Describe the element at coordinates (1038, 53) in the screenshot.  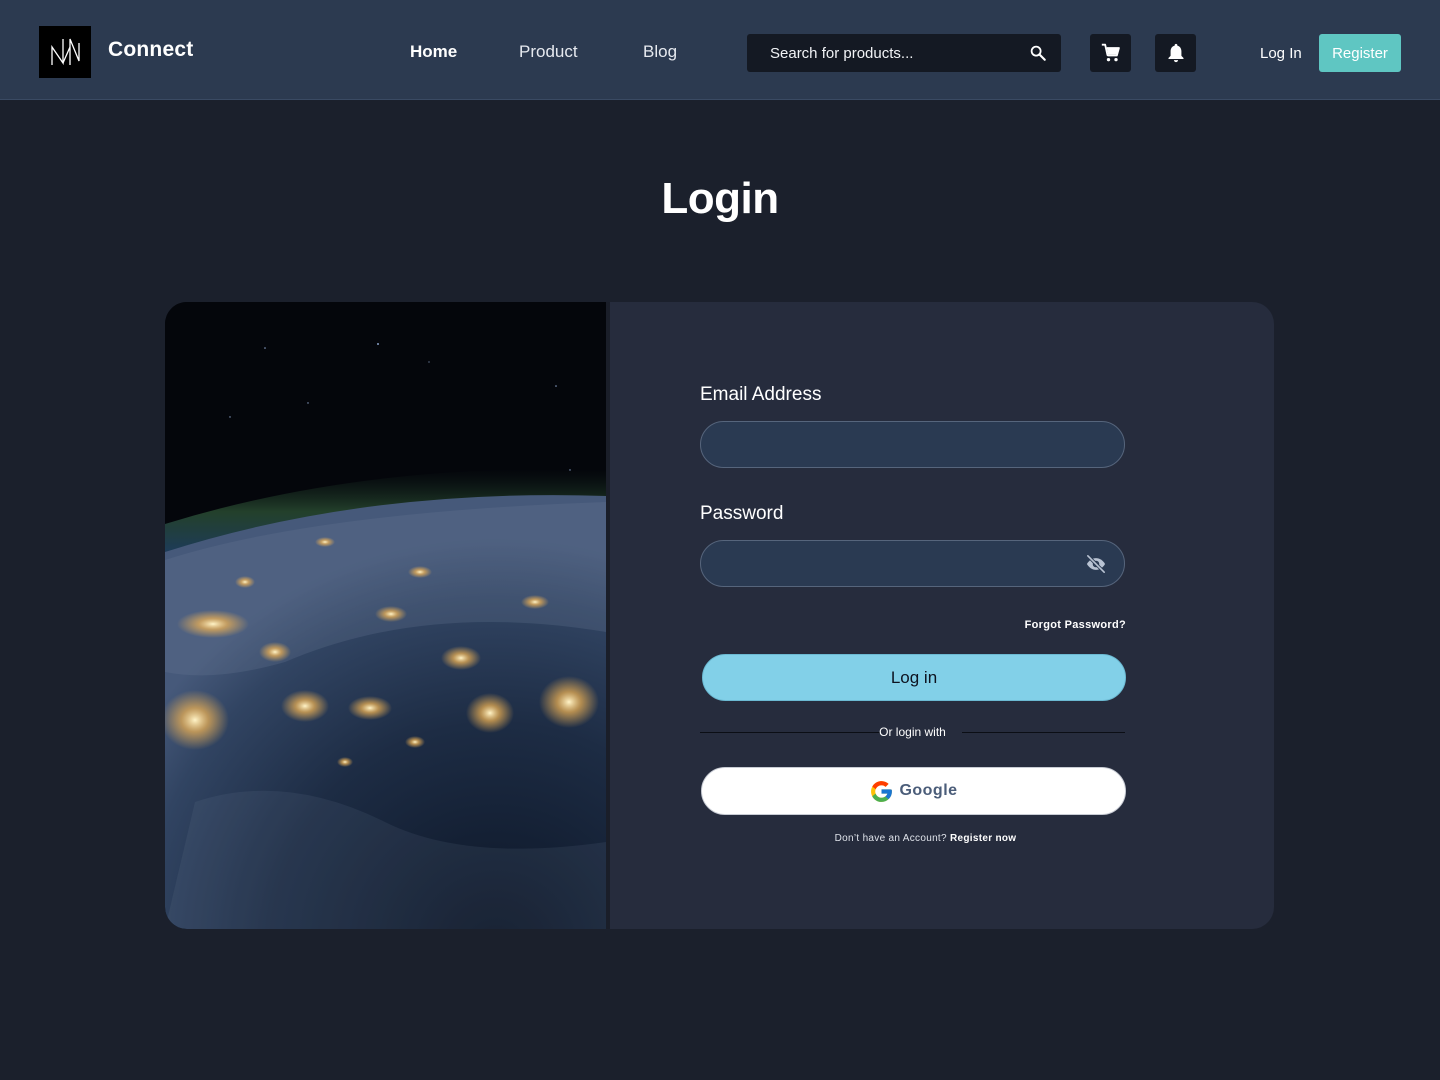
I see `search-icon` at that location.